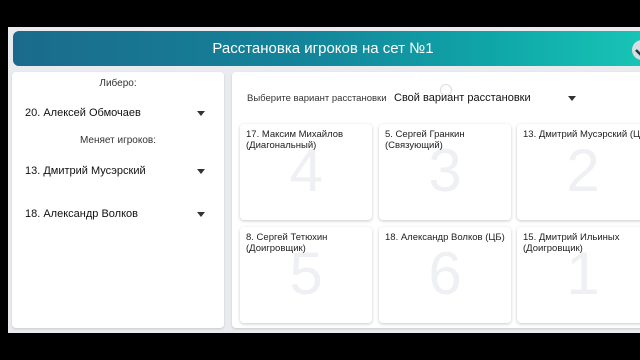  I want to click on substitute-value-1: 13. Дмитрий Мусэрский, so click(85, 171).